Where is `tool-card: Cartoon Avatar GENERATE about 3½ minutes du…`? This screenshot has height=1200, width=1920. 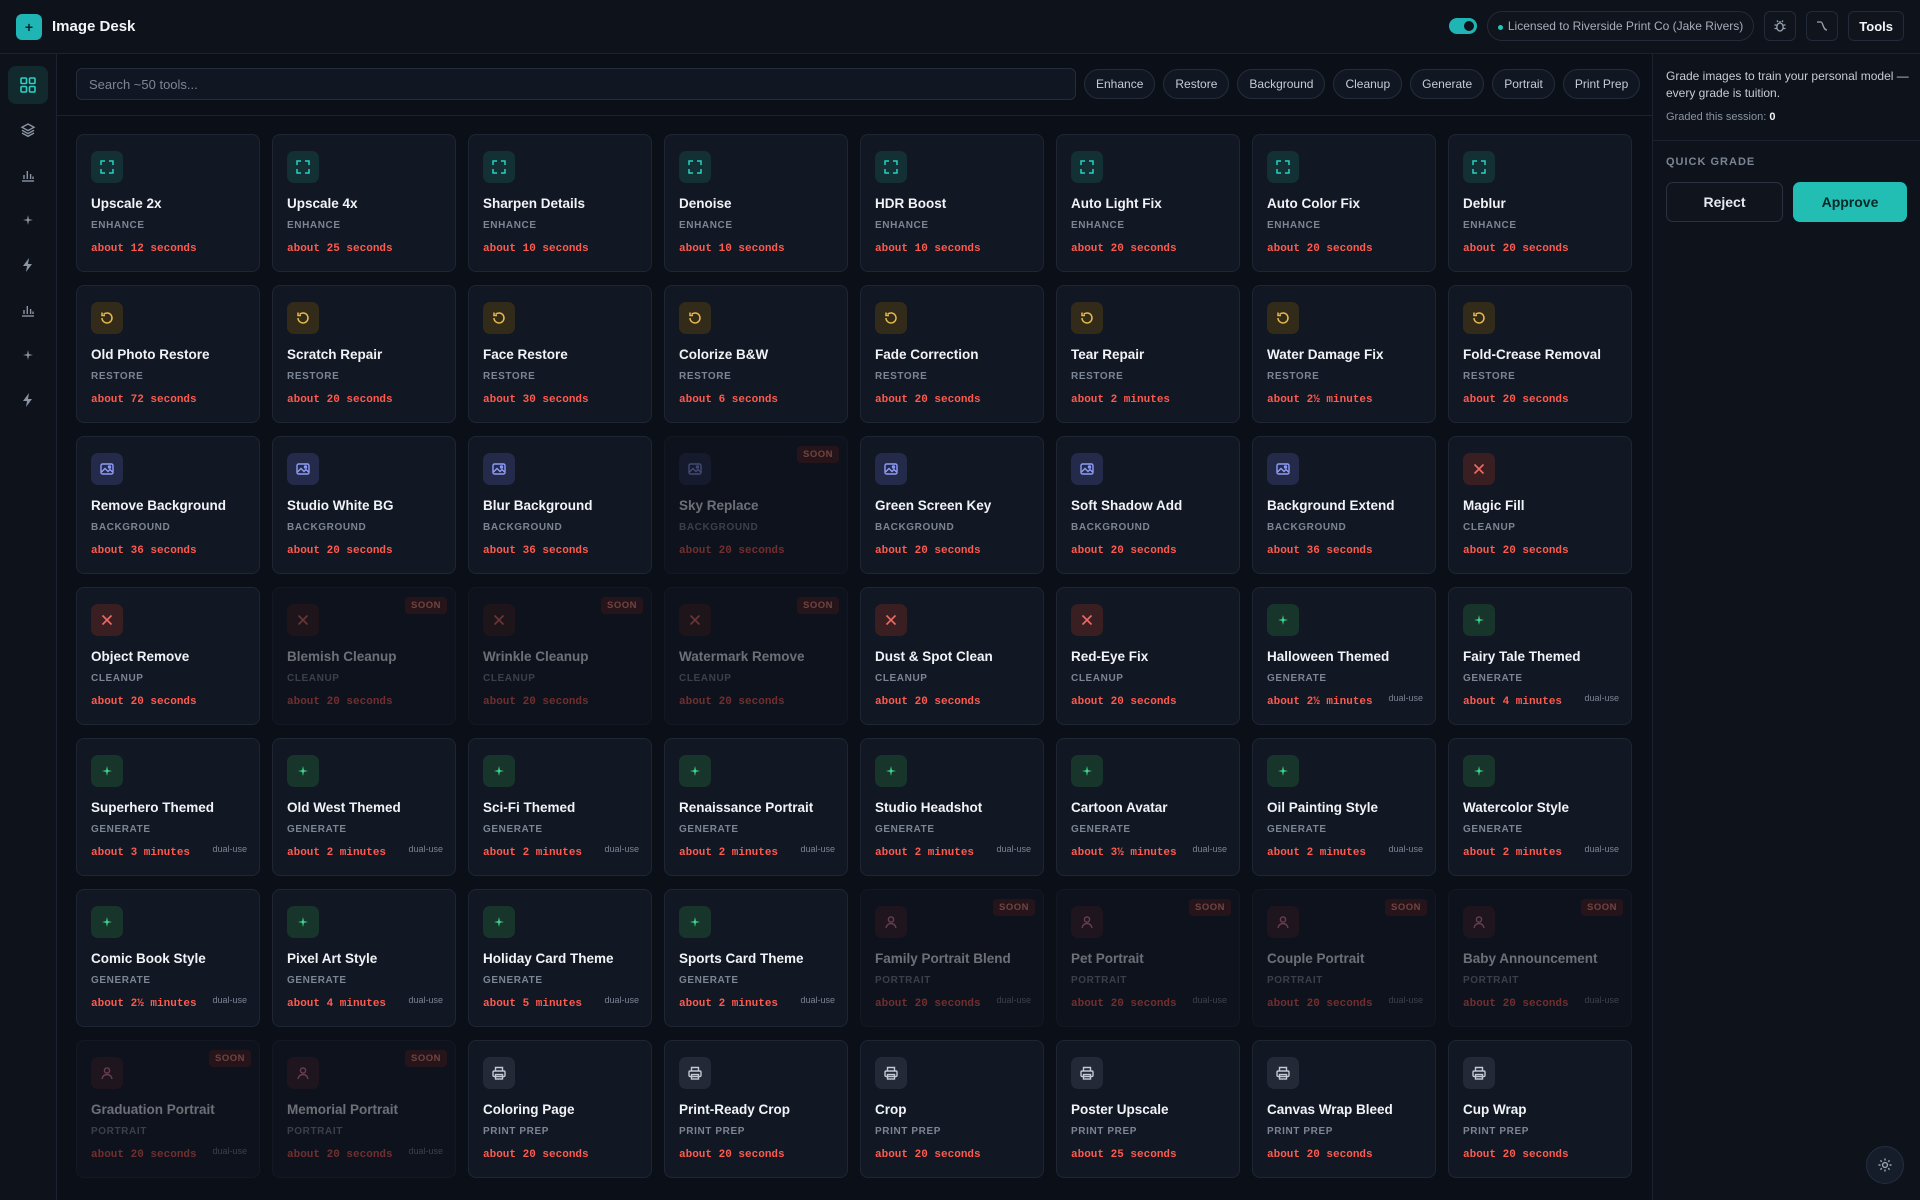 tool-card: Cartoon Avatar GENERATE about 3½ minutes du… is located at coordinates (1148, 807).